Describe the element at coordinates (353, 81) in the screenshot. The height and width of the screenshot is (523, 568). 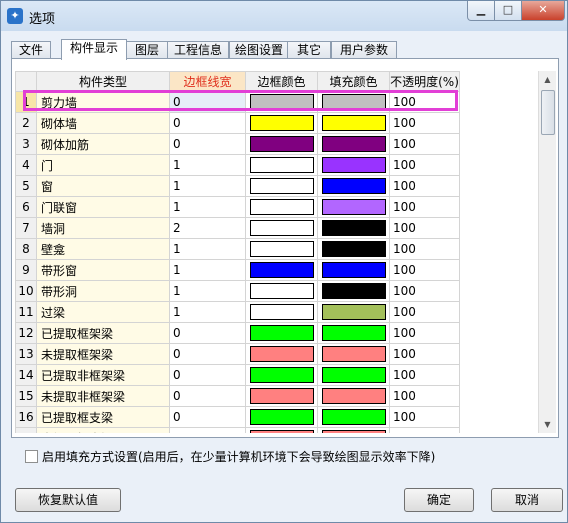
I see `col-header-fill-color: 填充颜色` at that location.